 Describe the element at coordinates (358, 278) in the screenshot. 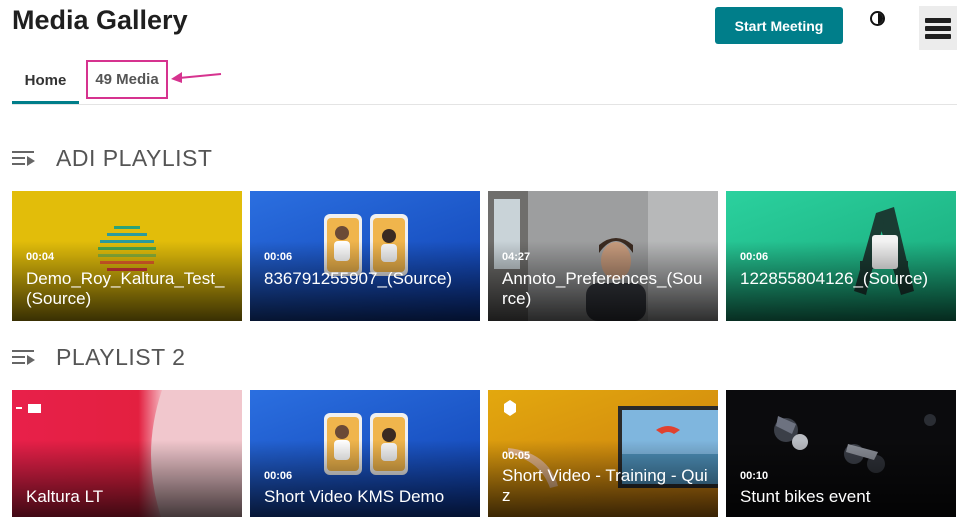

I see `media-title: 836791255907_(Source)` at that location.